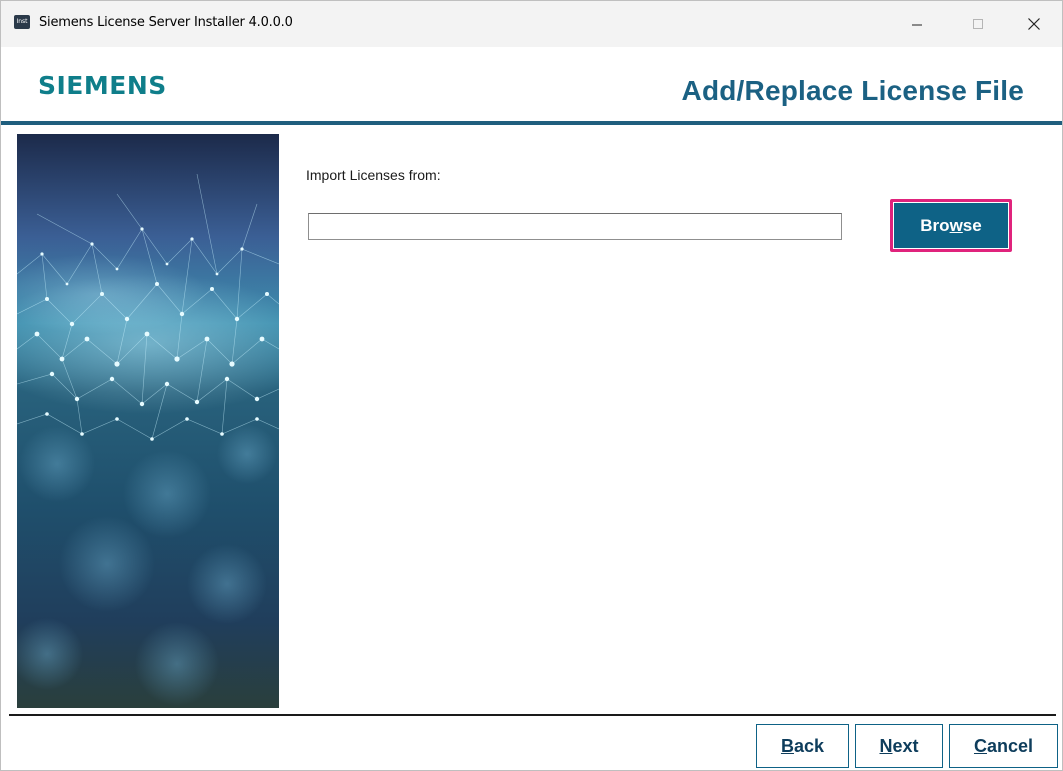  Describe the element at coordinates (166, 22) in the screenshot. I see `window-title: Siemens License Server Installer 4.0.0.0` at that location.